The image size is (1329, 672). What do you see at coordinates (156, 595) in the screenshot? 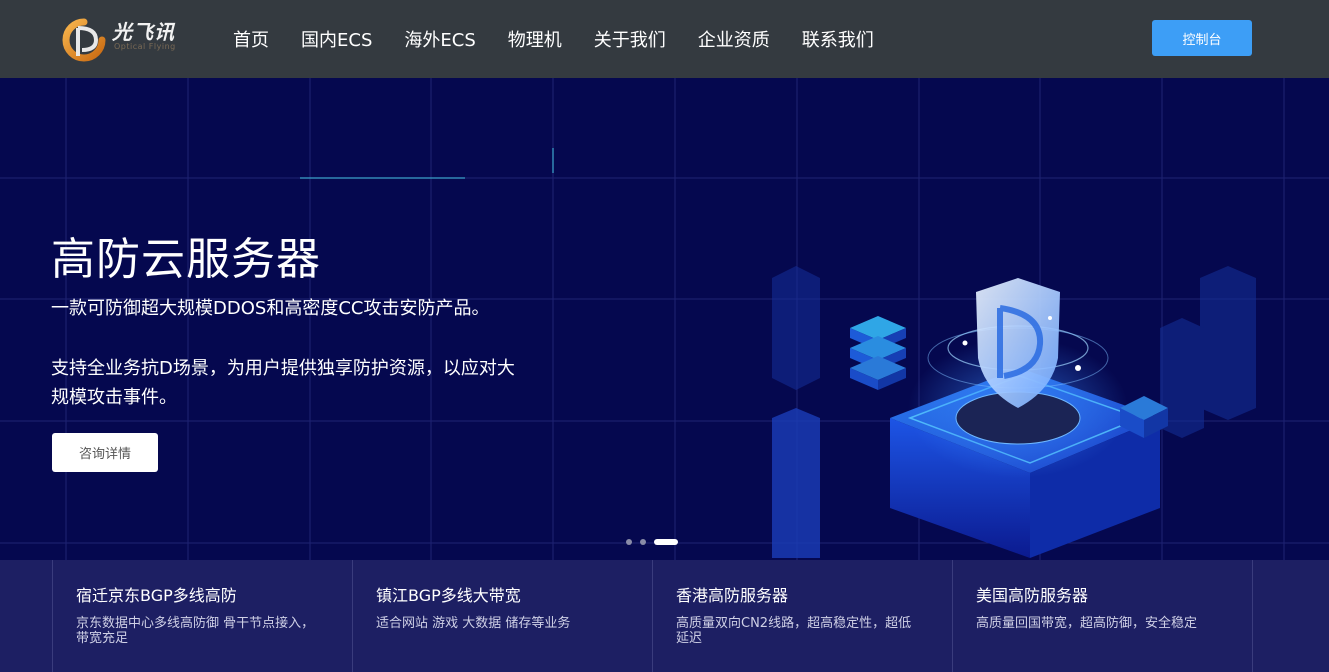
I see `feature-title: 宿迁京东BGP多线高防` at bounding box center [156, 595].